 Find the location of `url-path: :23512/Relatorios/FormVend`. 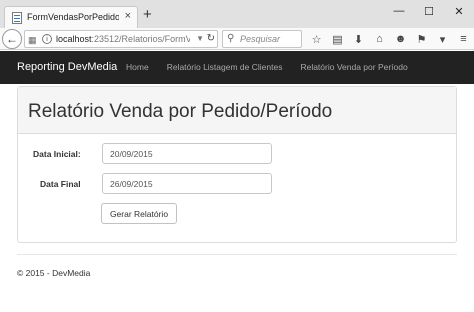

url-path: :23512/Relatorios/FormVend is located at coordinates (140, 39).